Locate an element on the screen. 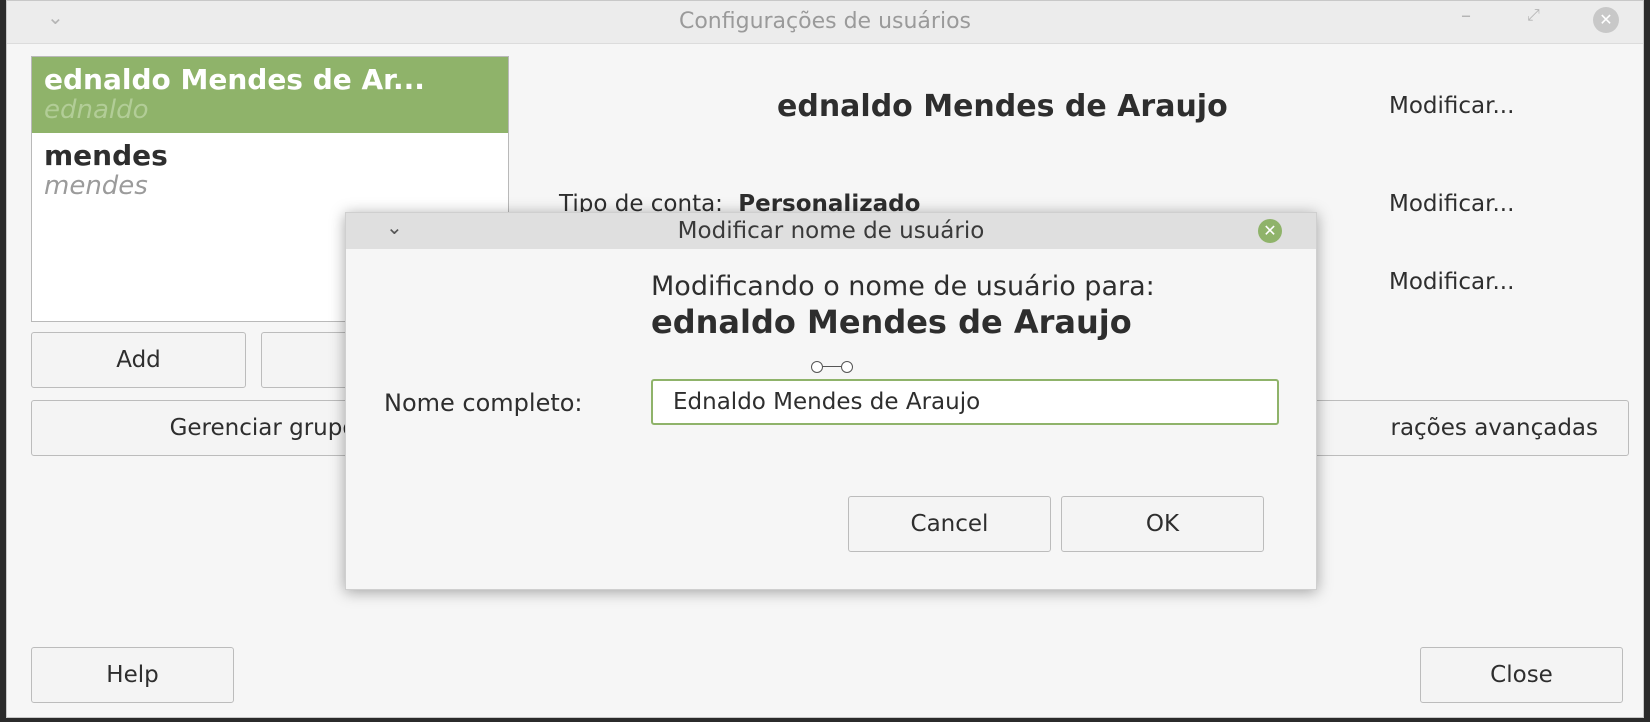 The height and width of the screenshot is (722, 1650). window-titlebar: ⌄ Configurações de usuários – ⤢ ✕ is located at coordinates (825, 22).